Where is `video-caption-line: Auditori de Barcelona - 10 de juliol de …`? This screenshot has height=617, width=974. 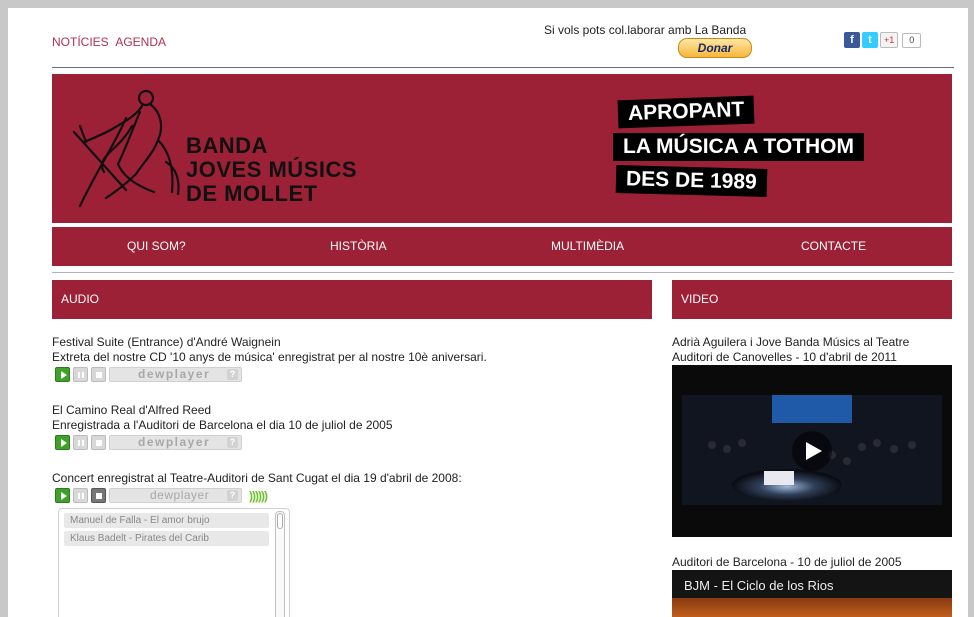
video-caption-line: Auditori de Barcelona - 10 de juliol de … is located at coordinates (787, 562).